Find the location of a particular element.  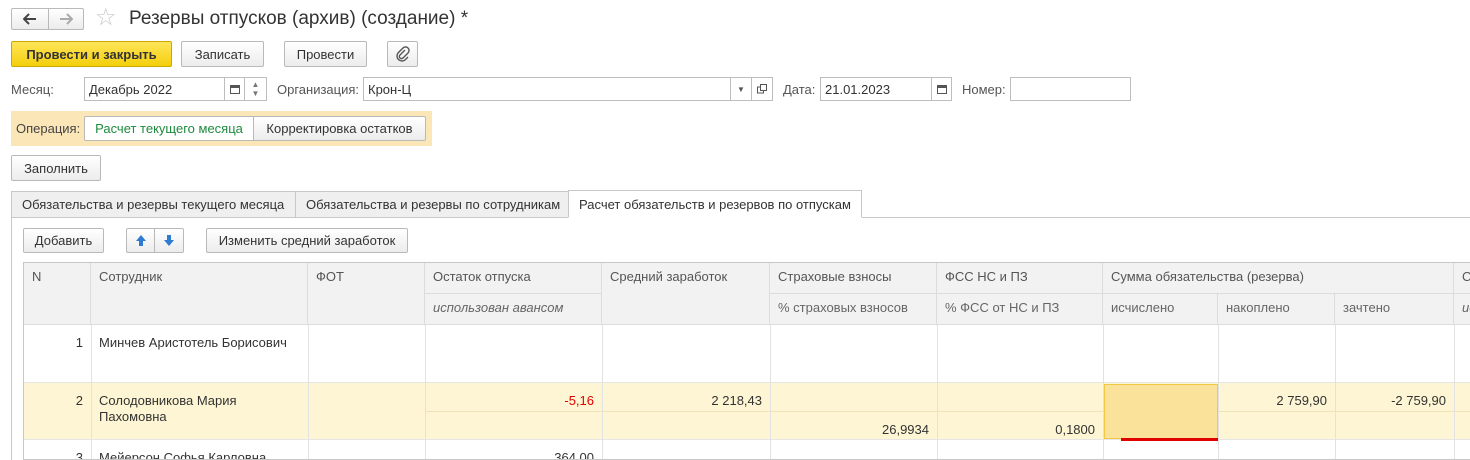

chevron-down-icon: ▼ is located at coordinates (741, 89).